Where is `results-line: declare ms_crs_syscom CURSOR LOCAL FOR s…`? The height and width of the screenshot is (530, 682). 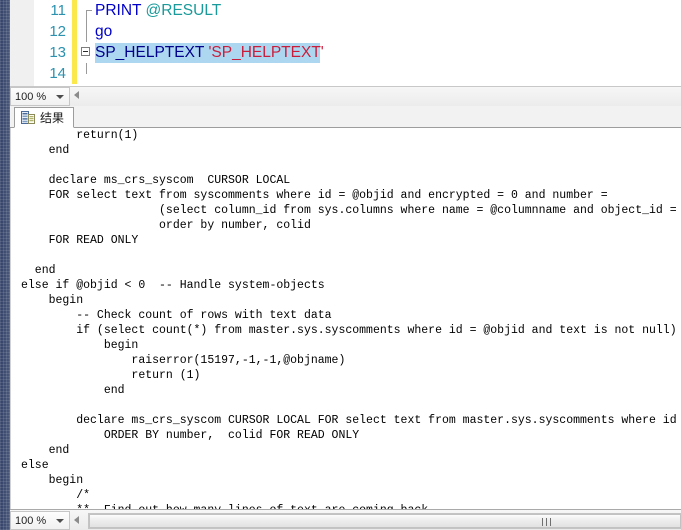
results-line: declare ms_crs_syscom CURSOR LOCAL FOR s… is located at coordinates (351, 420).